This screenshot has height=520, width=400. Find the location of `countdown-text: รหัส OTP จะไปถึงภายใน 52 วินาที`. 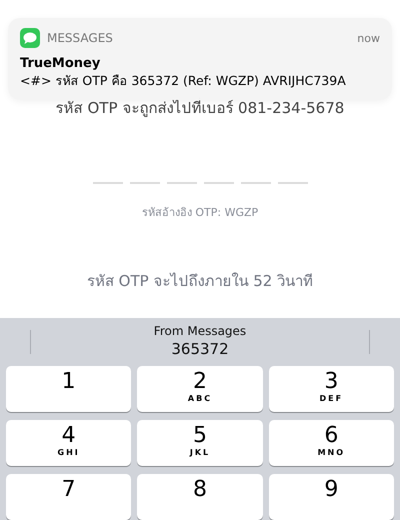

countdown-text: รหัส OTP จะไปถึงภายใน 52 วินาที is located at coordinates (200, 281).